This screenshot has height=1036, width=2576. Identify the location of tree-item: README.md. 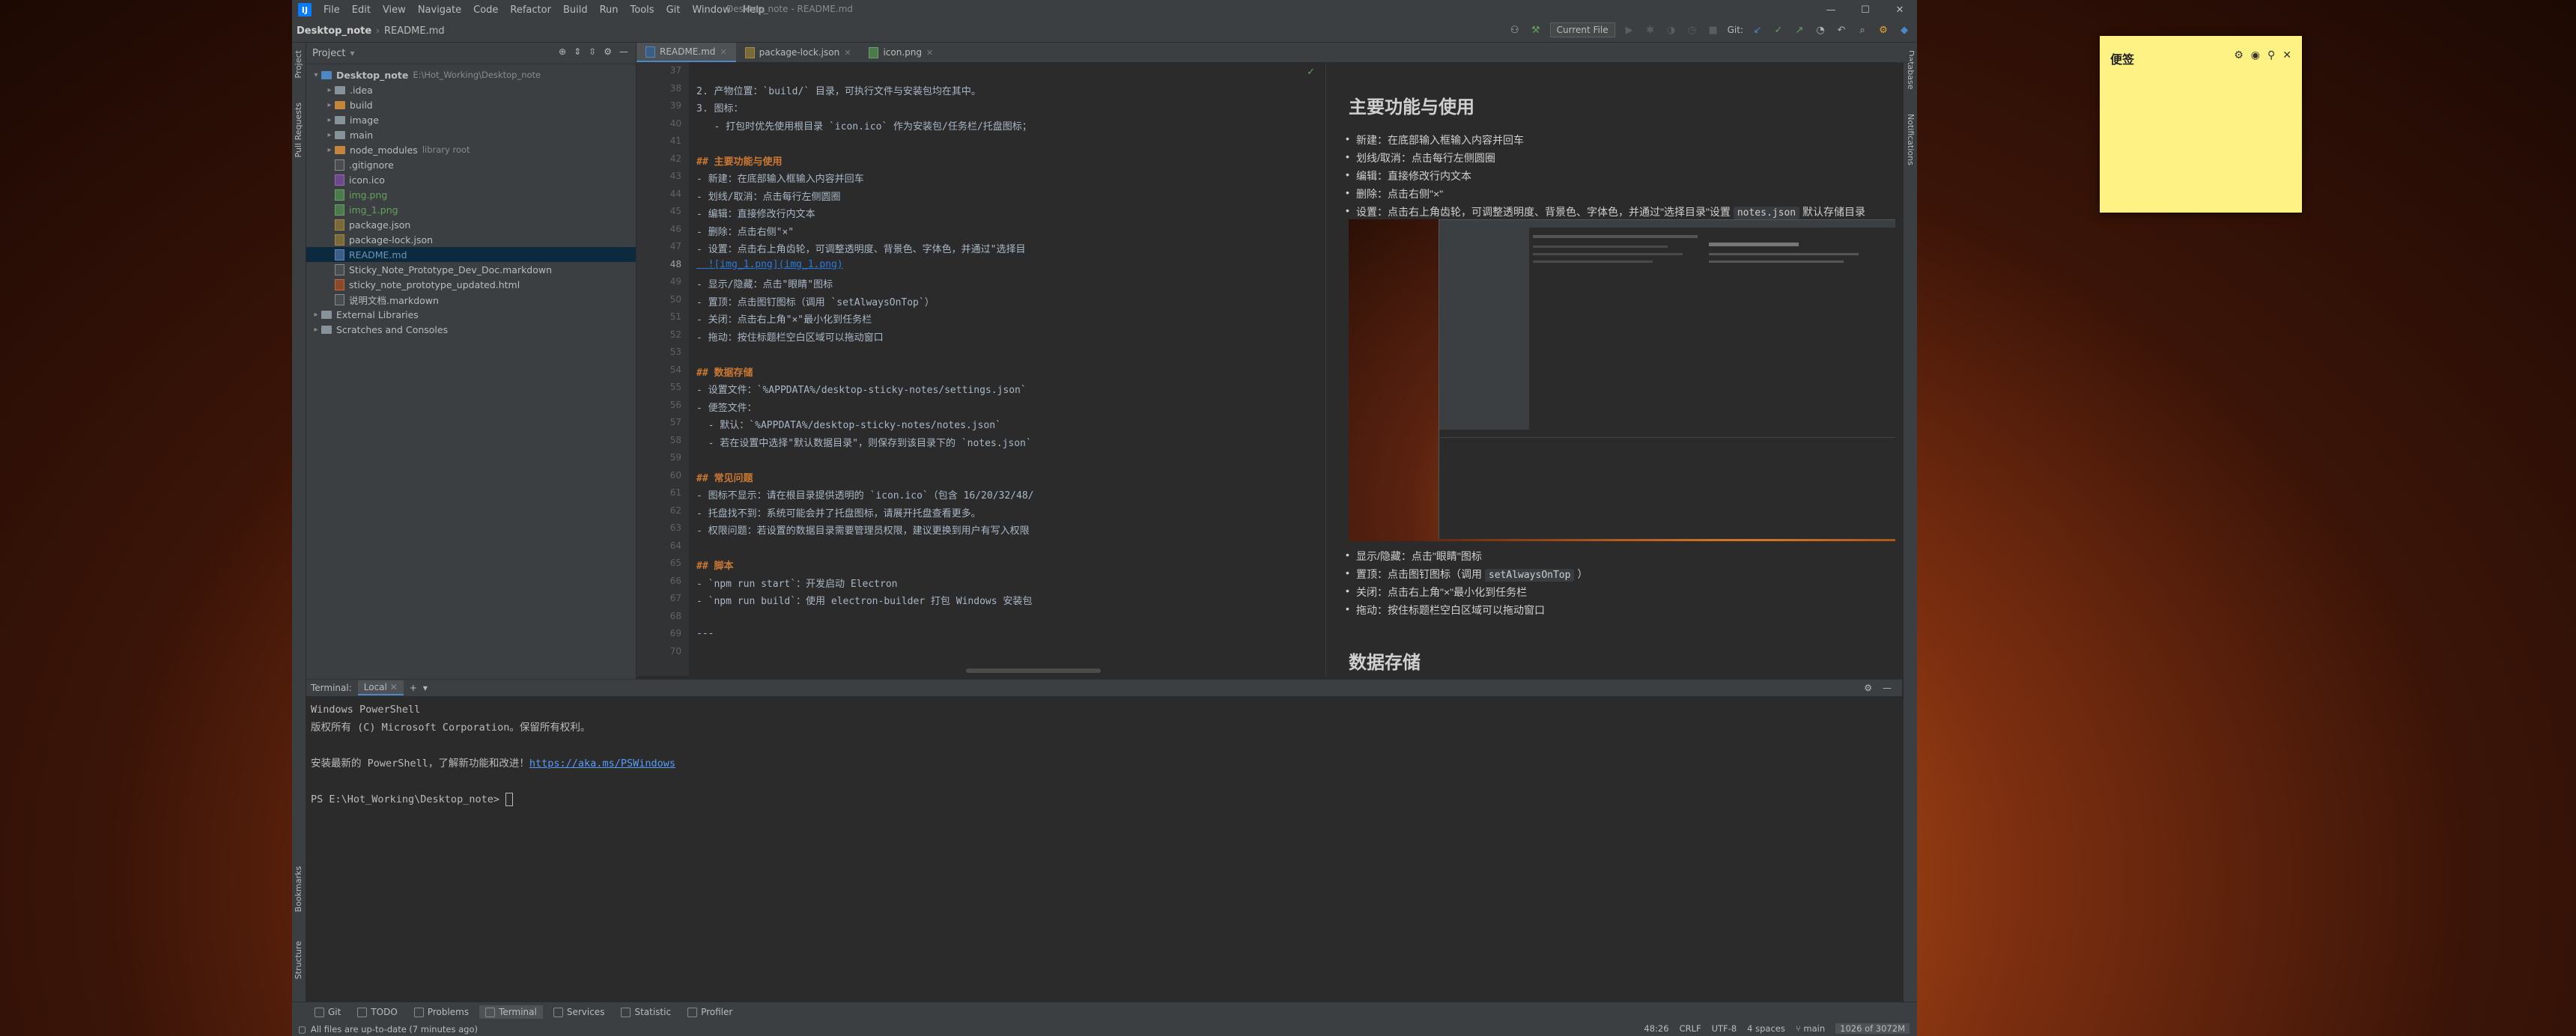
(471, 254).